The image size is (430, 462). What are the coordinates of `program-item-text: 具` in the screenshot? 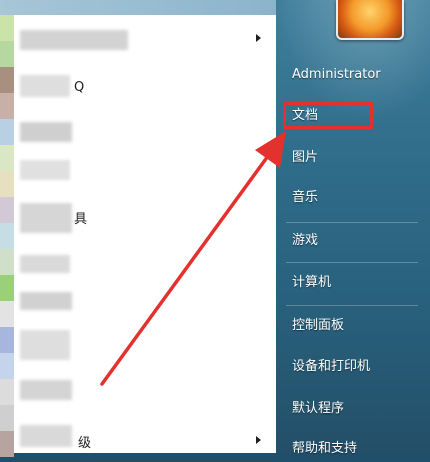 It's located at (81, 219).